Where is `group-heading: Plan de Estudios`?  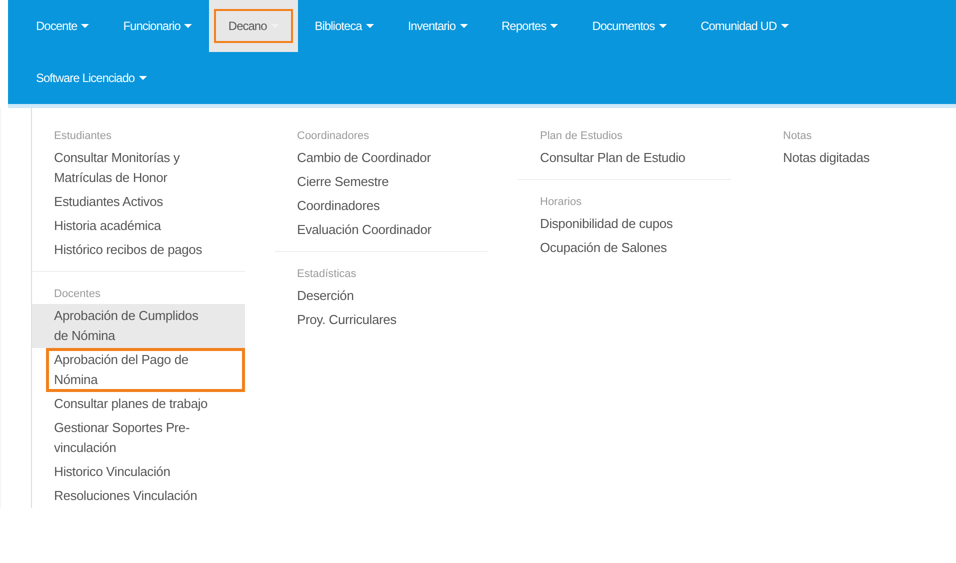
group-heading: Plan de Estudios is located at coordinates (581, 136).